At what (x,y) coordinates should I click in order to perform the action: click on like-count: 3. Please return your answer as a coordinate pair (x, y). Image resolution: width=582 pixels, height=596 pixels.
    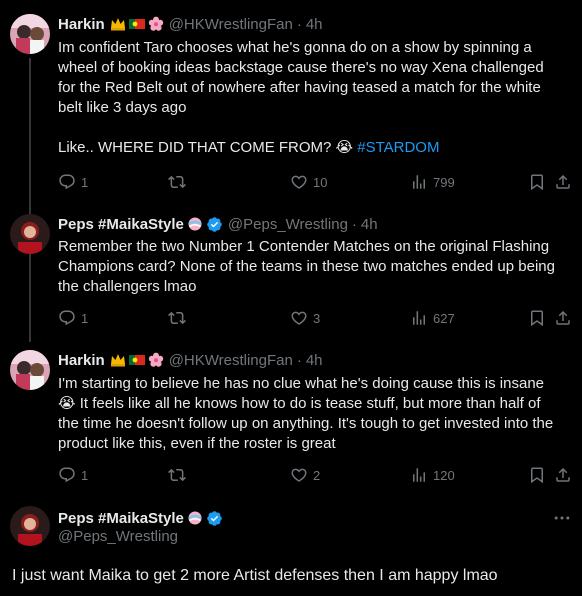
    Looking at the image, I should click on (317, 318).